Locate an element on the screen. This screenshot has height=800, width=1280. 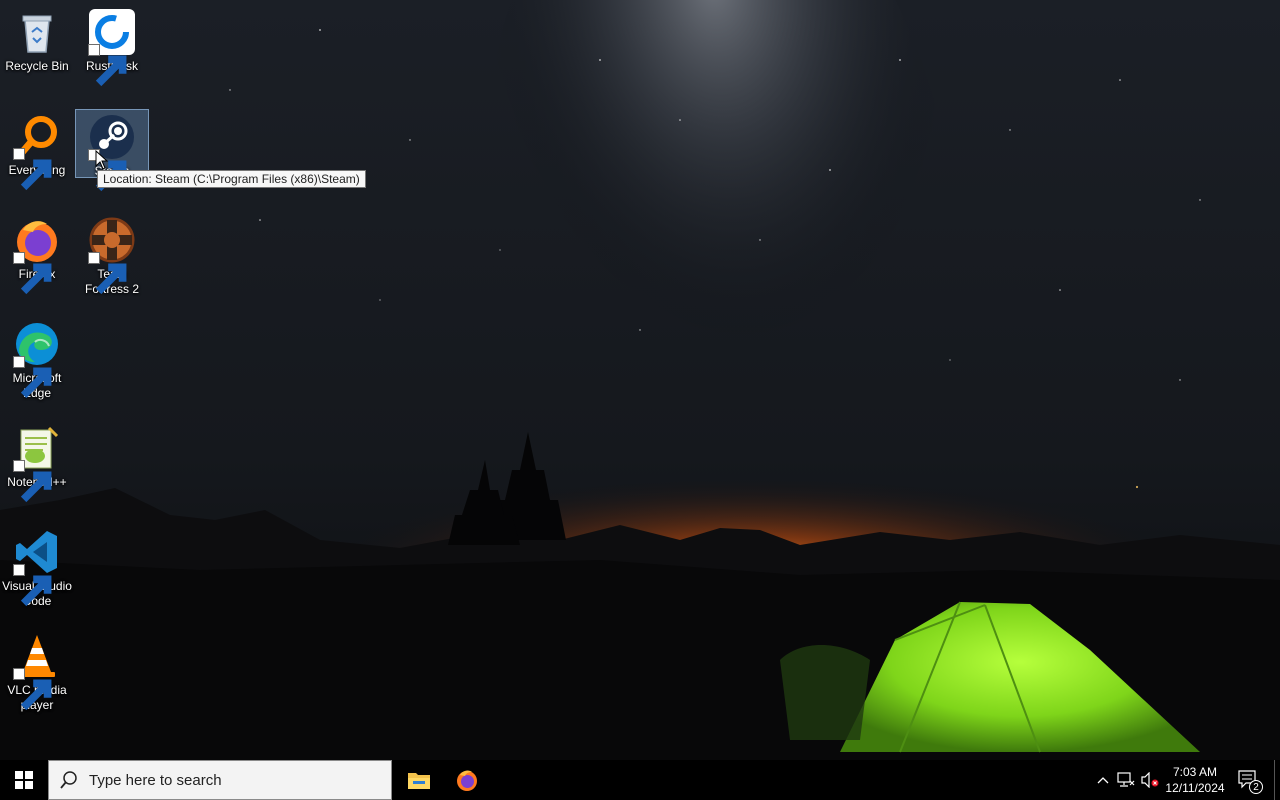
desktop-icon-label: Recycle Bin is located at coordinates (37, 66).